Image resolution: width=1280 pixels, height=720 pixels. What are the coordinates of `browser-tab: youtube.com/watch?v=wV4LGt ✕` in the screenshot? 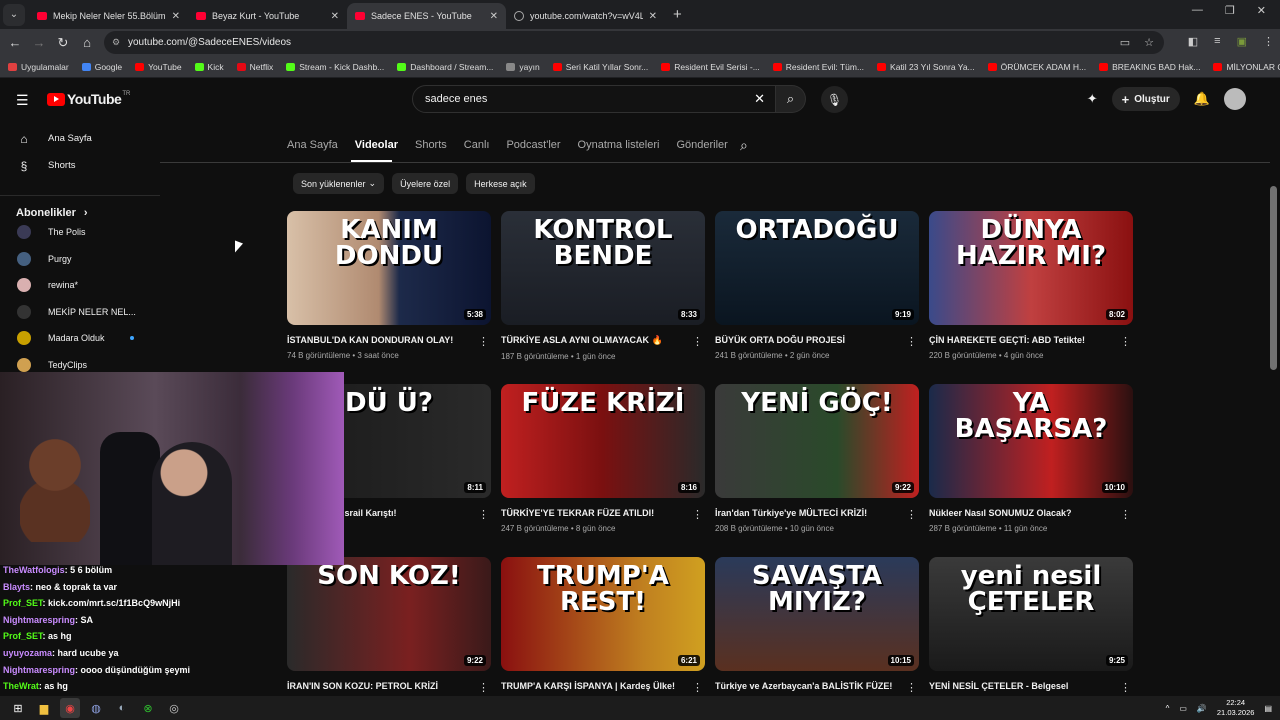 It's located at (585, 16).